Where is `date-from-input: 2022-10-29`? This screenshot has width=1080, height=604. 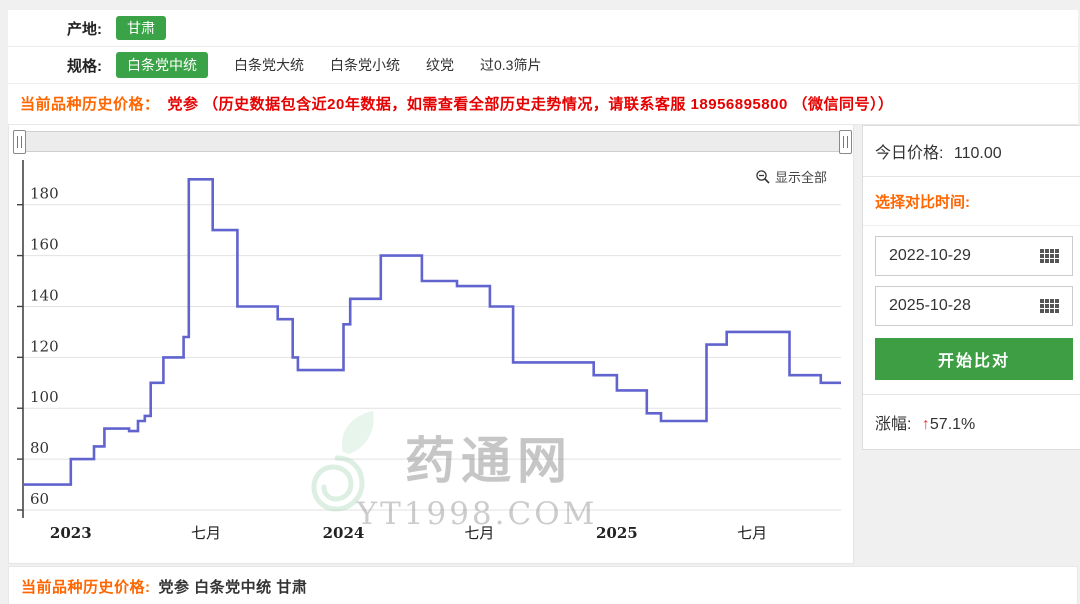
date-from-input: 2022-10-29 is located at coordinates (974, 256).